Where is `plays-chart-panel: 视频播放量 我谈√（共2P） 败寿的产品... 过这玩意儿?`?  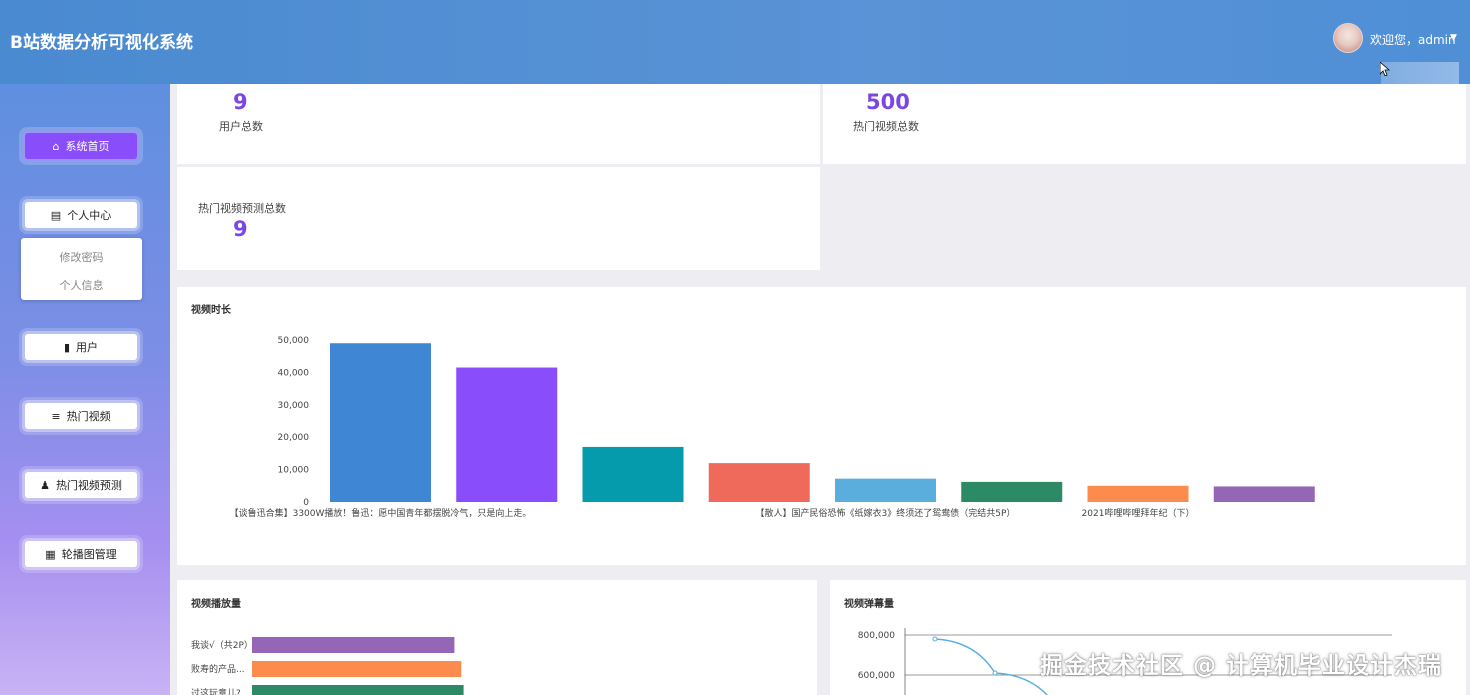 plays-chart-panel: 视频播放量 我谈√（共2P） 败寿的产品... 过这玩意儿? is located at coordinates (497, 637).